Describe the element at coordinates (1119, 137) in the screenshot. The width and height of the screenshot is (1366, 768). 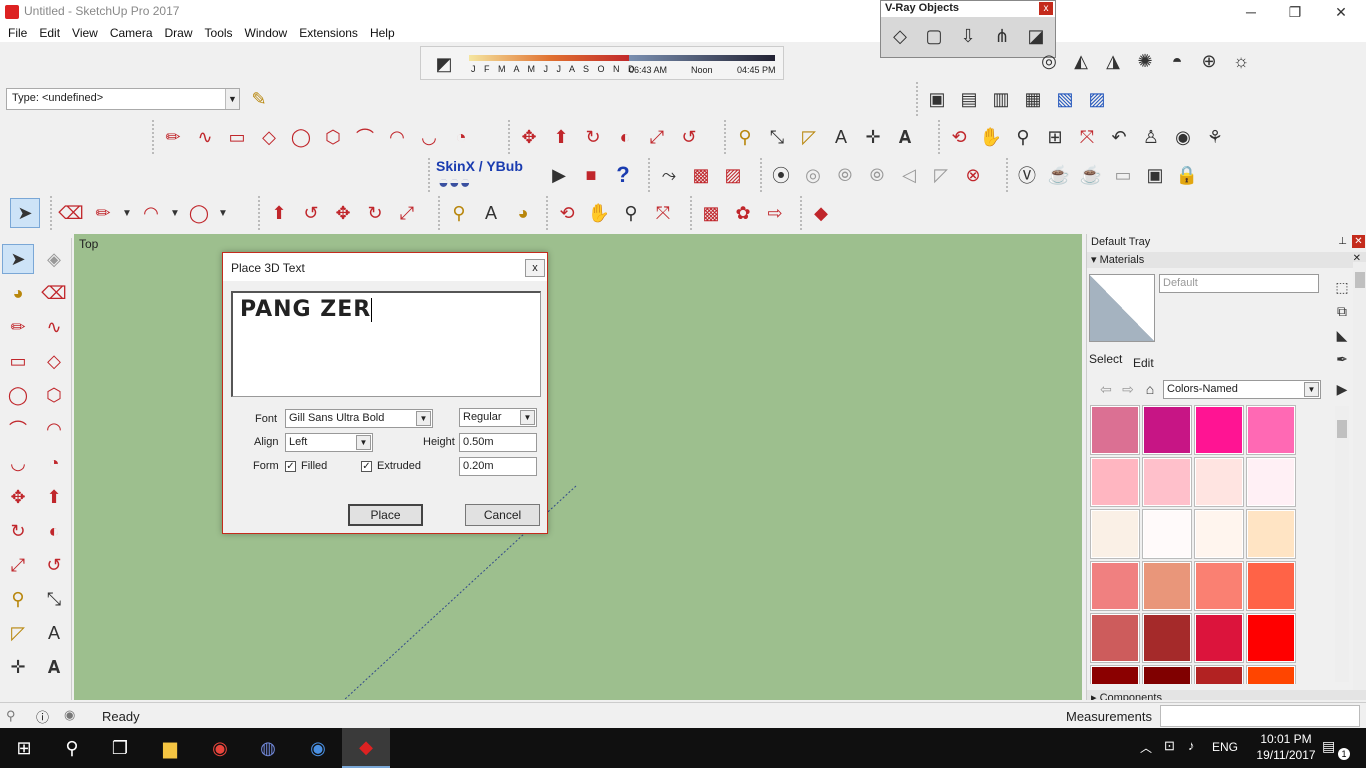
I see `previous-view-icon: ↶` at that location.